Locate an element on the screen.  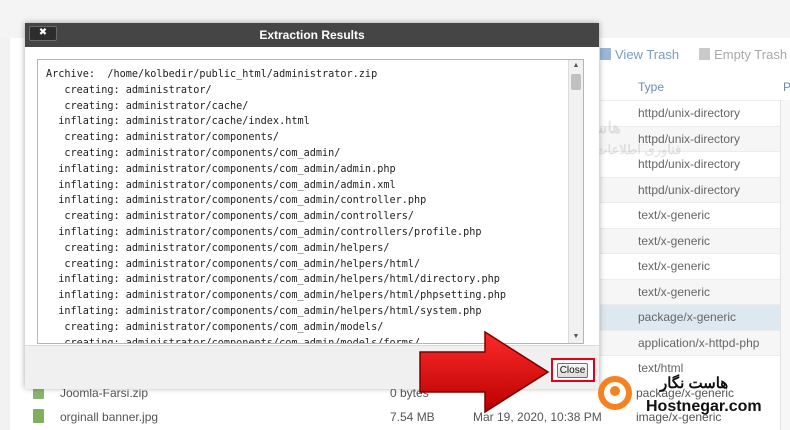
brand-logo: هاست نگار Hostnegar.com is located at coordinates (694, 401).